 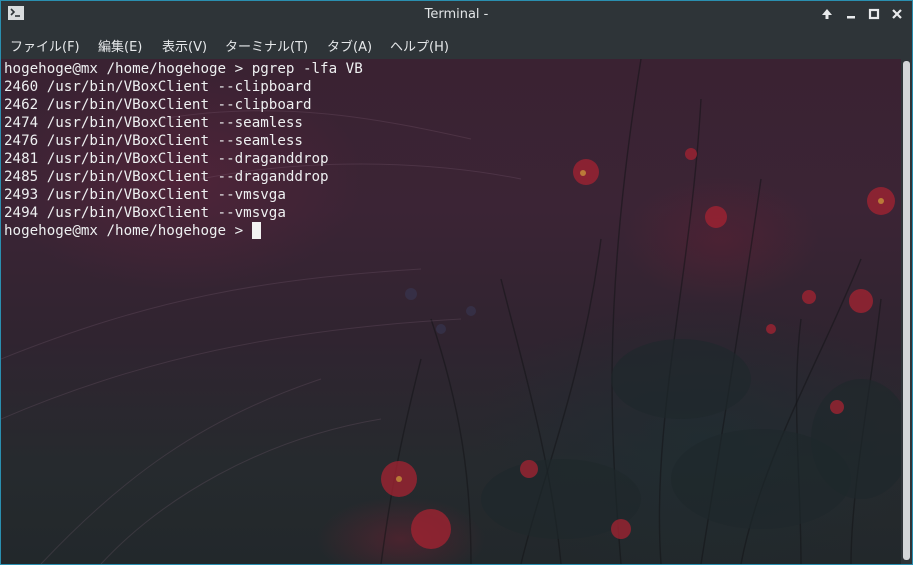 What do you see at coordinates (419, 45) in the screenshot?
I see `menu-help: ヘルプ(H)` at bounding box center [419, 45].